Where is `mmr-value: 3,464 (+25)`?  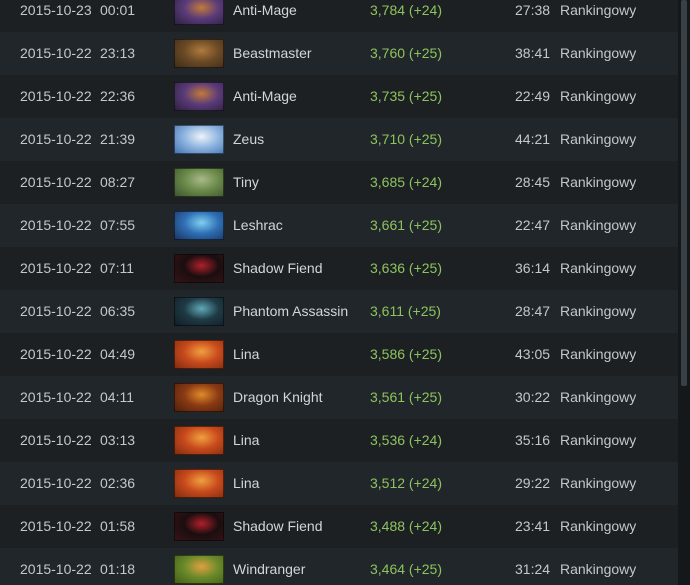 mmr-value: 3,464 (+25) is located at coordinates (406, 569).